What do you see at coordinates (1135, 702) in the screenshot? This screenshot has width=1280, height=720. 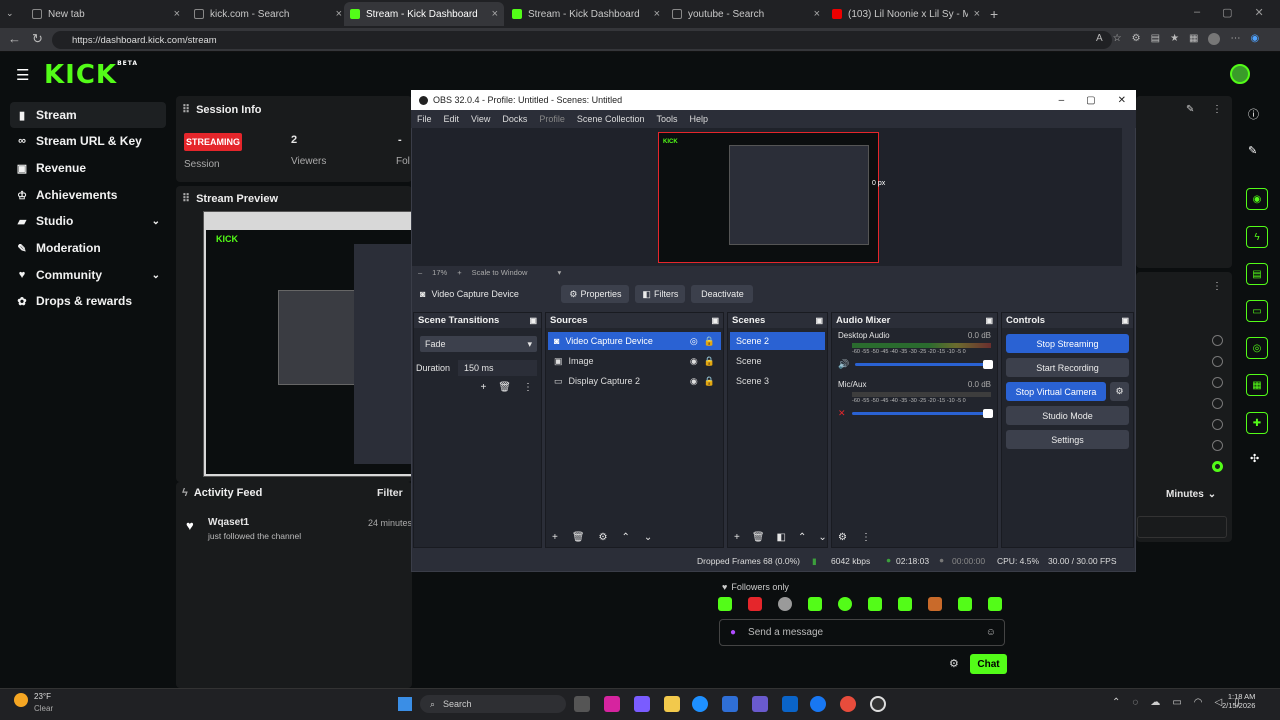 I see `network-icon: ◌` at bounding box center [1135, 702].